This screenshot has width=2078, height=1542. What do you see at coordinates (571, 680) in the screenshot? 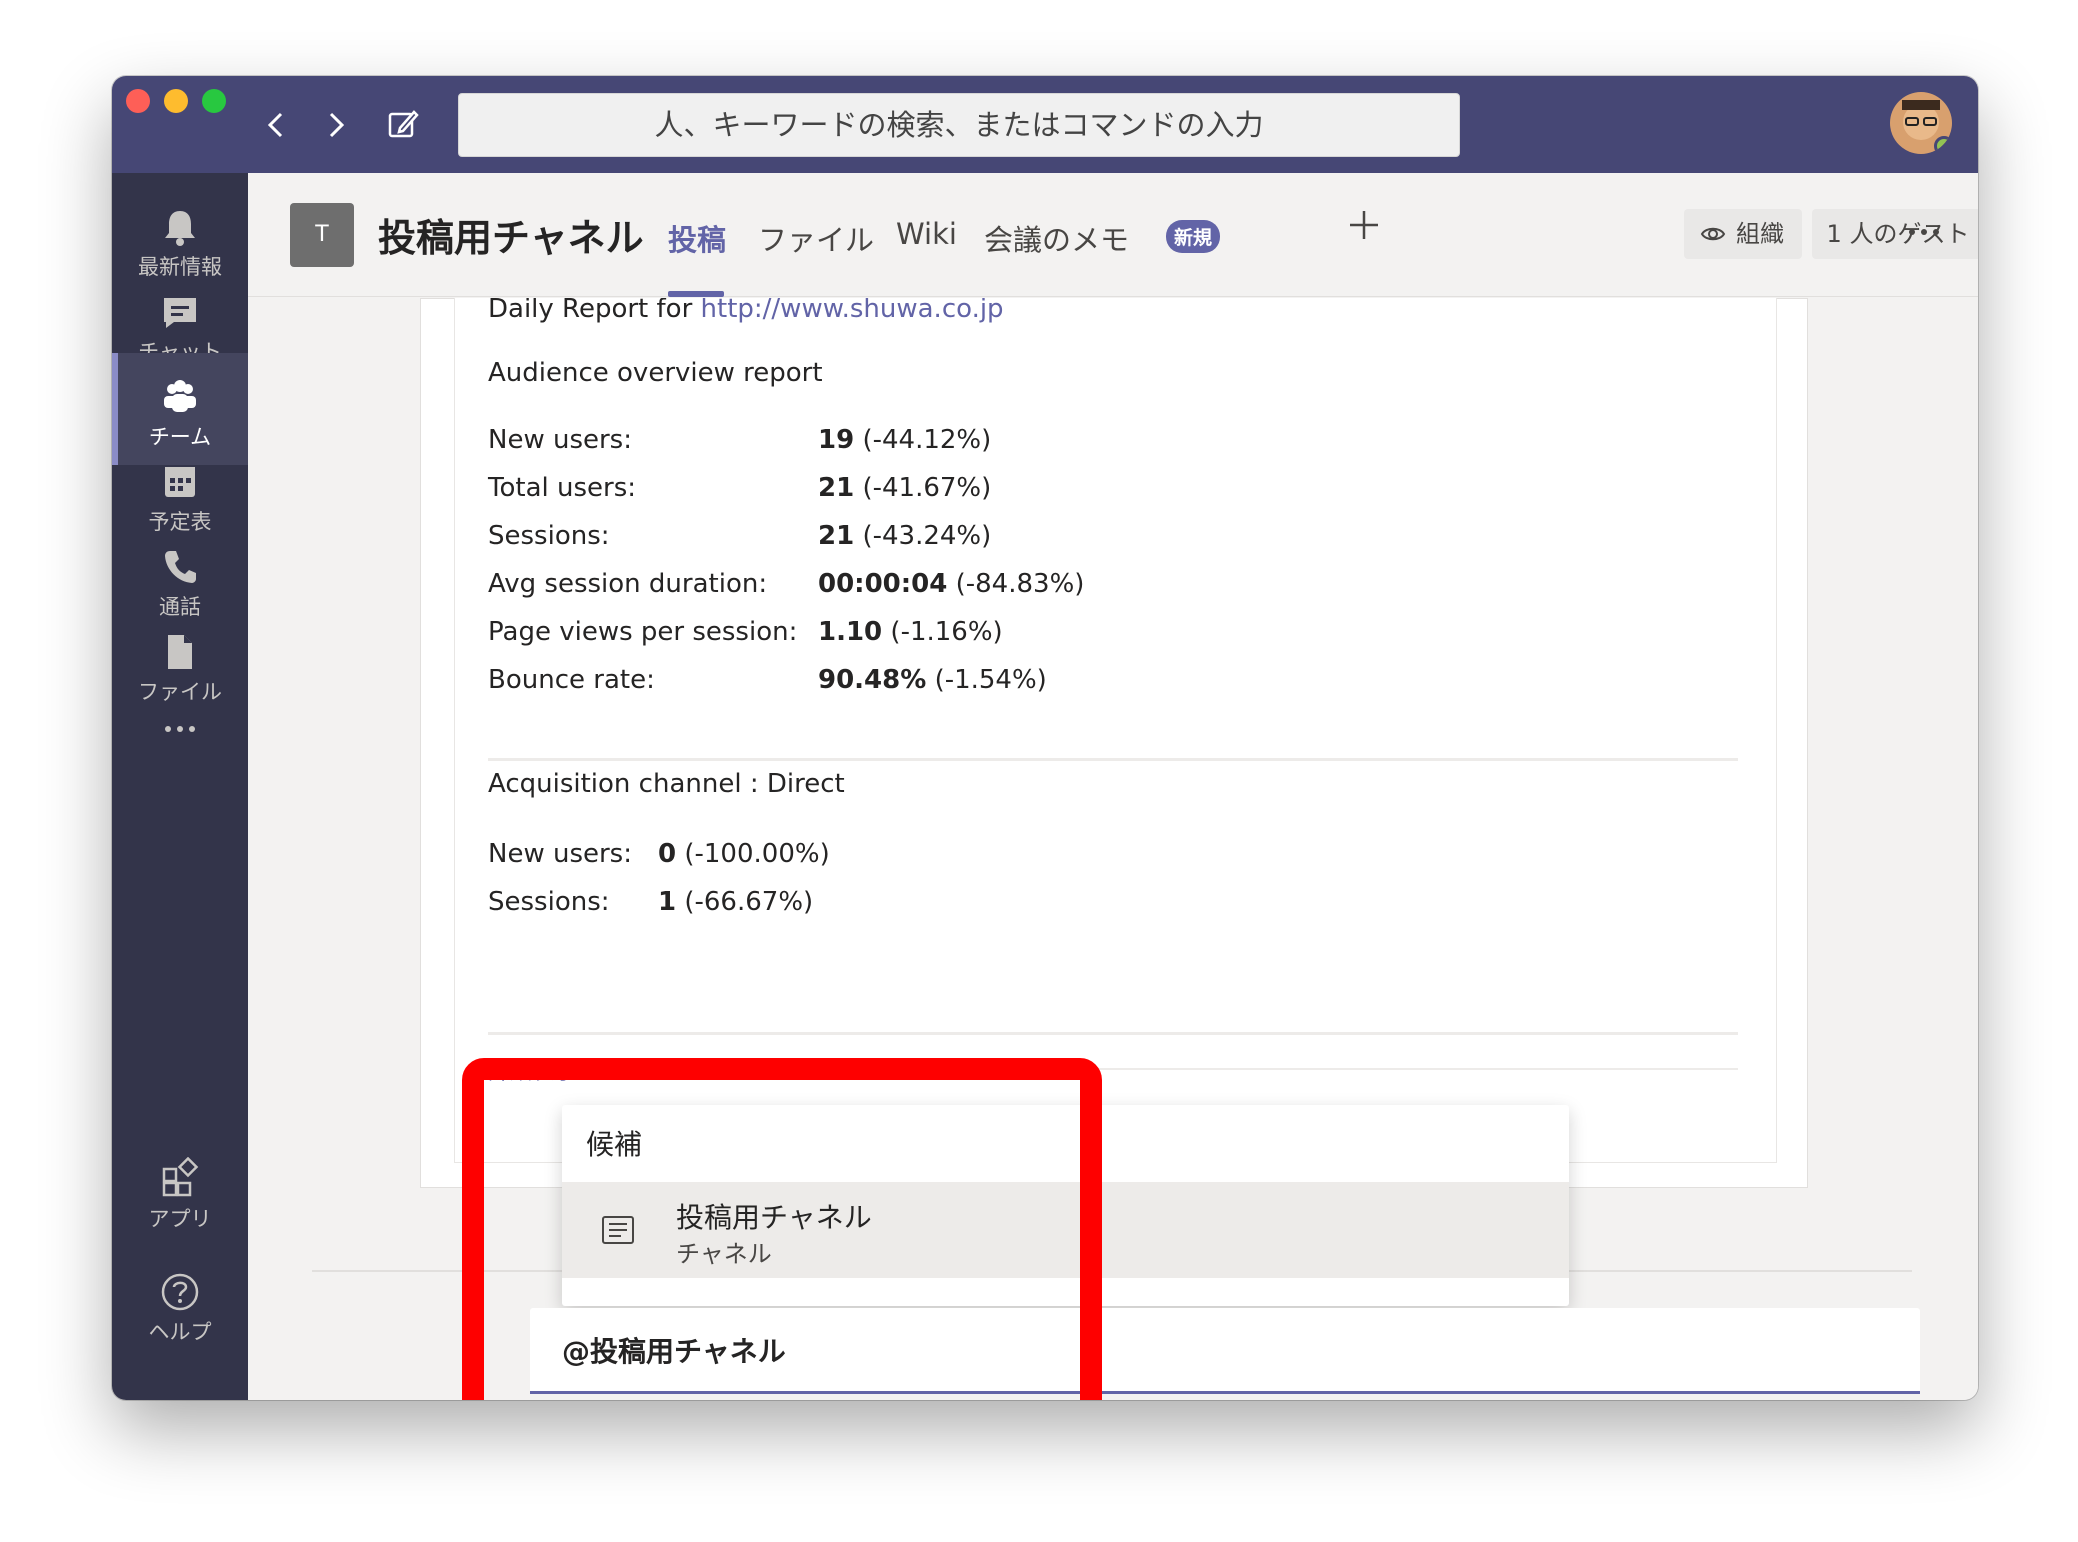
I see `metric-label: Bounce rate:` at bounding box center [571, 680].